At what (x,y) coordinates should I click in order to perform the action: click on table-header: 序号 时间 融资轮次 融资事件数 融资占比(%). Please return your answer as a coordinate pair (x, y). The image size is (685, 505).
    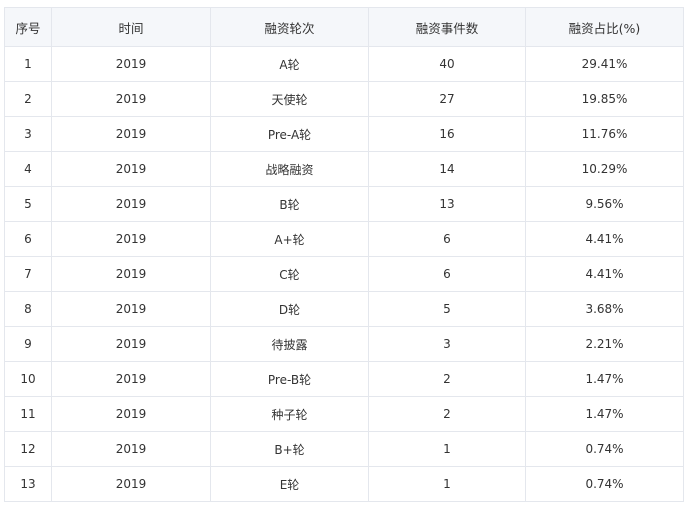
    Looking at the image, I should click on (344, 27).